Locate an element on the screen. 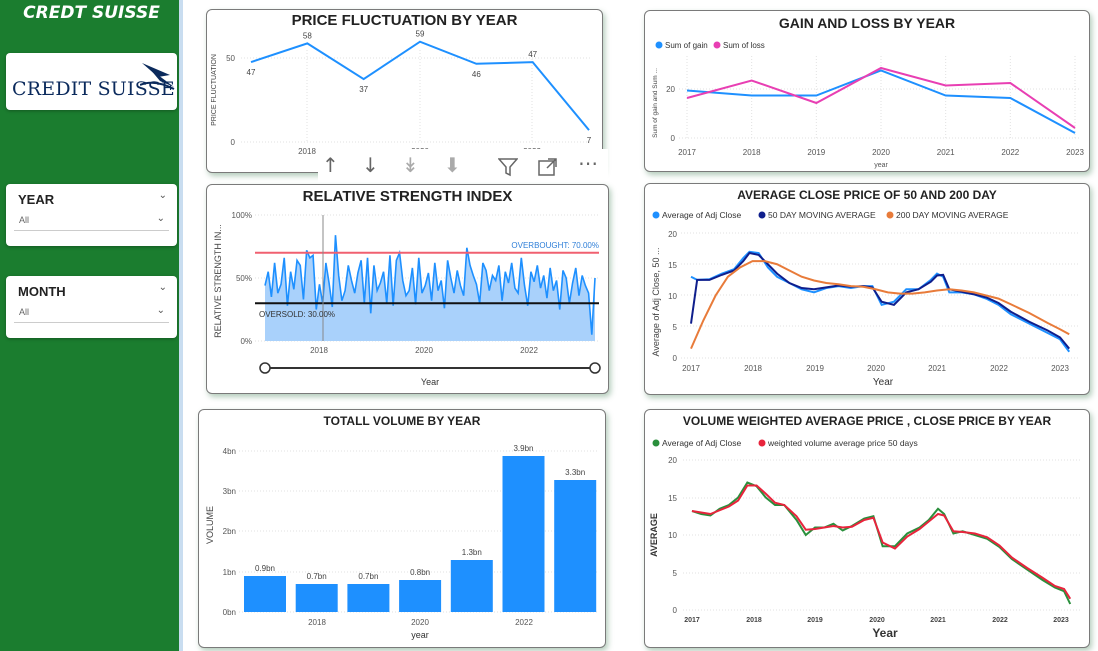  filter-icon is located at coordinates (508, 167).